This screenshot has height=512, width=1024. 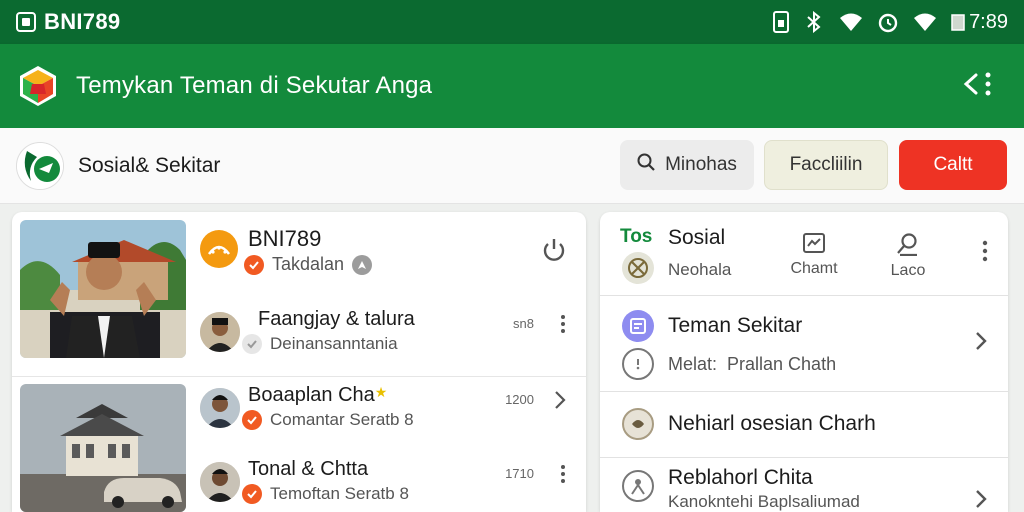 I want to click on chat-tool-button: Chamt, so click(x=814, y=255).